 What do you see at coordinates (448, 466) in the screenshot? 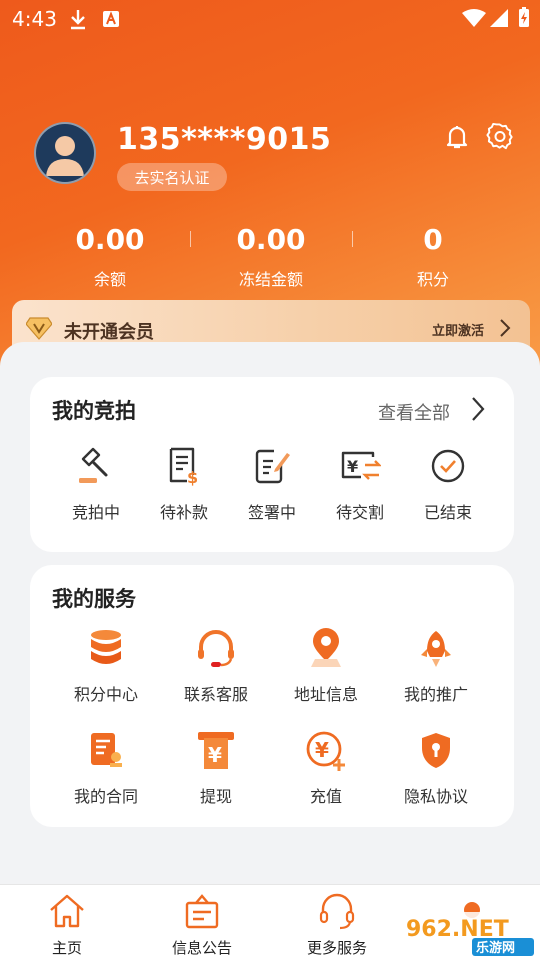
I see `check-circle-icon` at bounding box center [448, 466].